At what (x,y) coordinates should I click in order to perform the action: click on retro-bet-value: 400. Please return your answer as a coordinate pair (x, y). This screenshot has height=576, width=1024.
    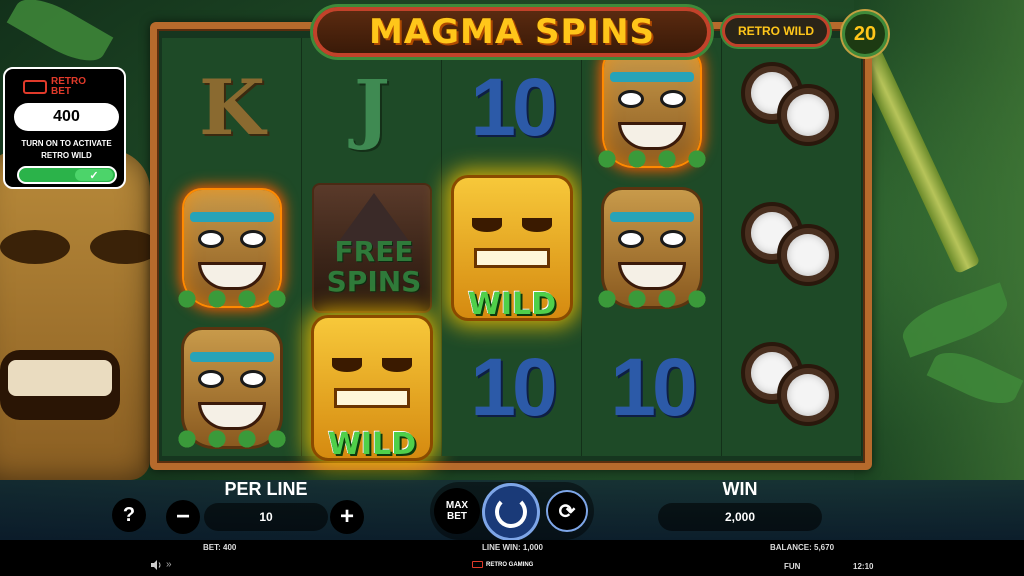
    Looking at the image, I should click on (66, 117).